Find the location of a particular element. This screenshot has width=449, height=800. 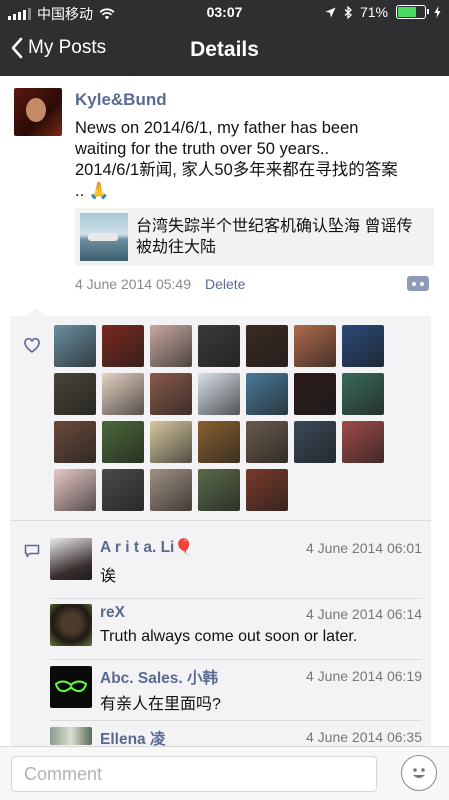

smiley-face-icon is located at coordinates (419, 773).